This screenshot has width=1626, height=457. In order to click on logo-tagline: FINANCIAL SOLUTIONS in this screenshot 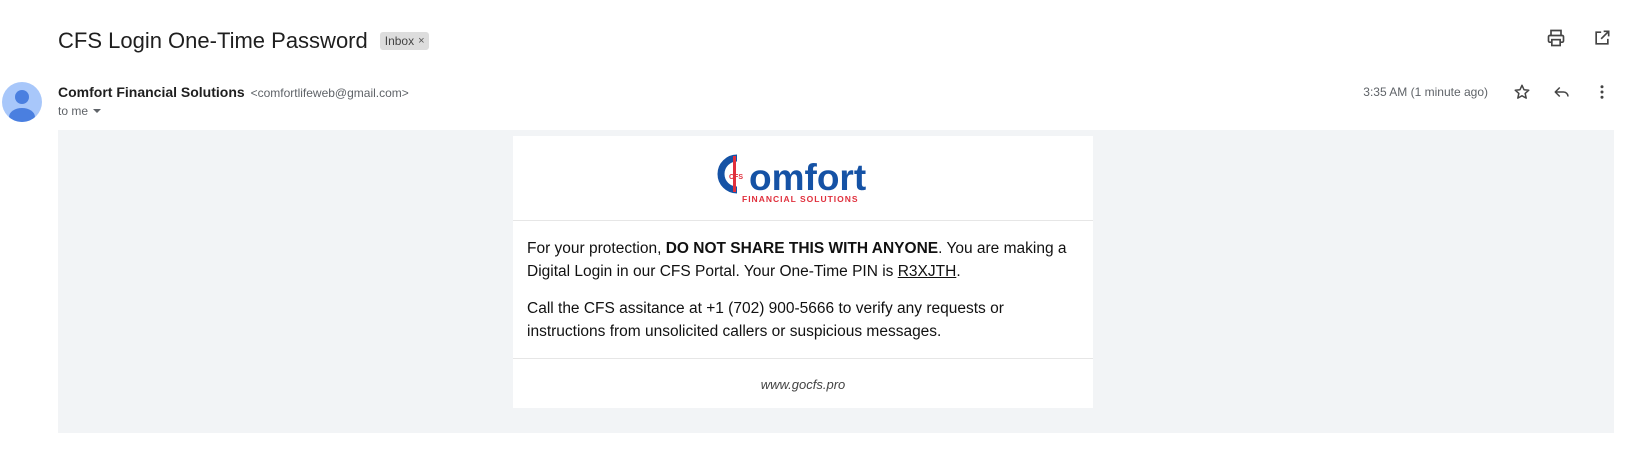, I will do `click(800, 199)`.